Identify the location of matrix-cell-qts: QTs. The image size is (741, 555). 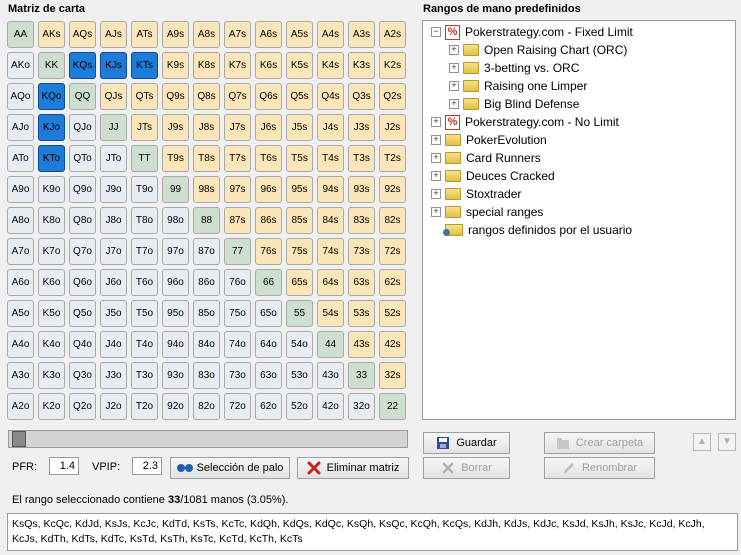
(144, 96).